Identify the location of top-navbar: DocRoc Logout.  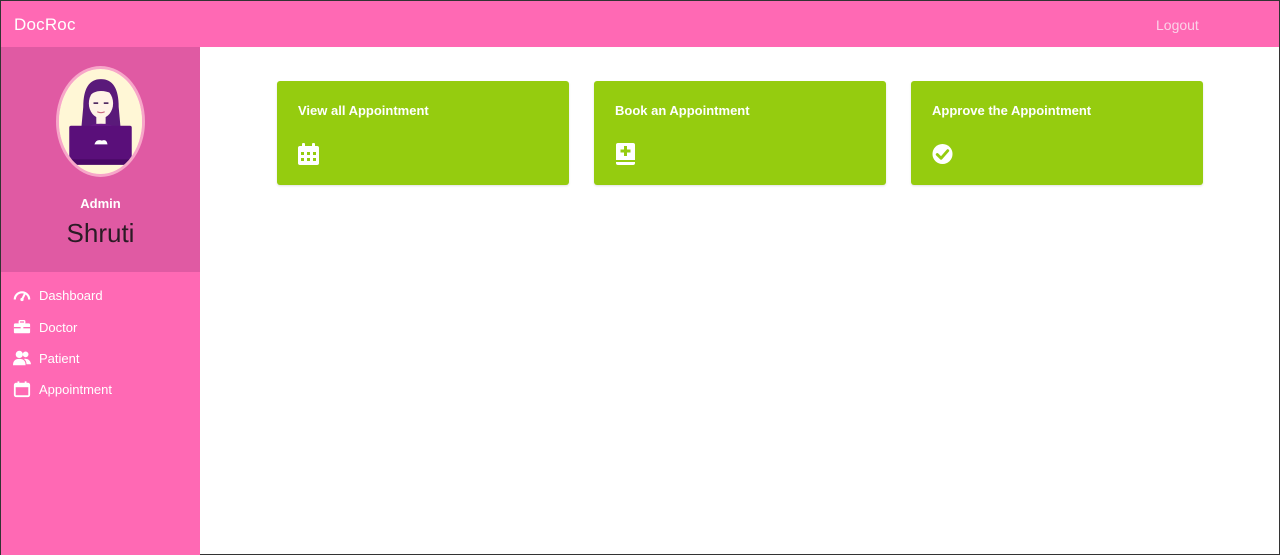
(640, 24).